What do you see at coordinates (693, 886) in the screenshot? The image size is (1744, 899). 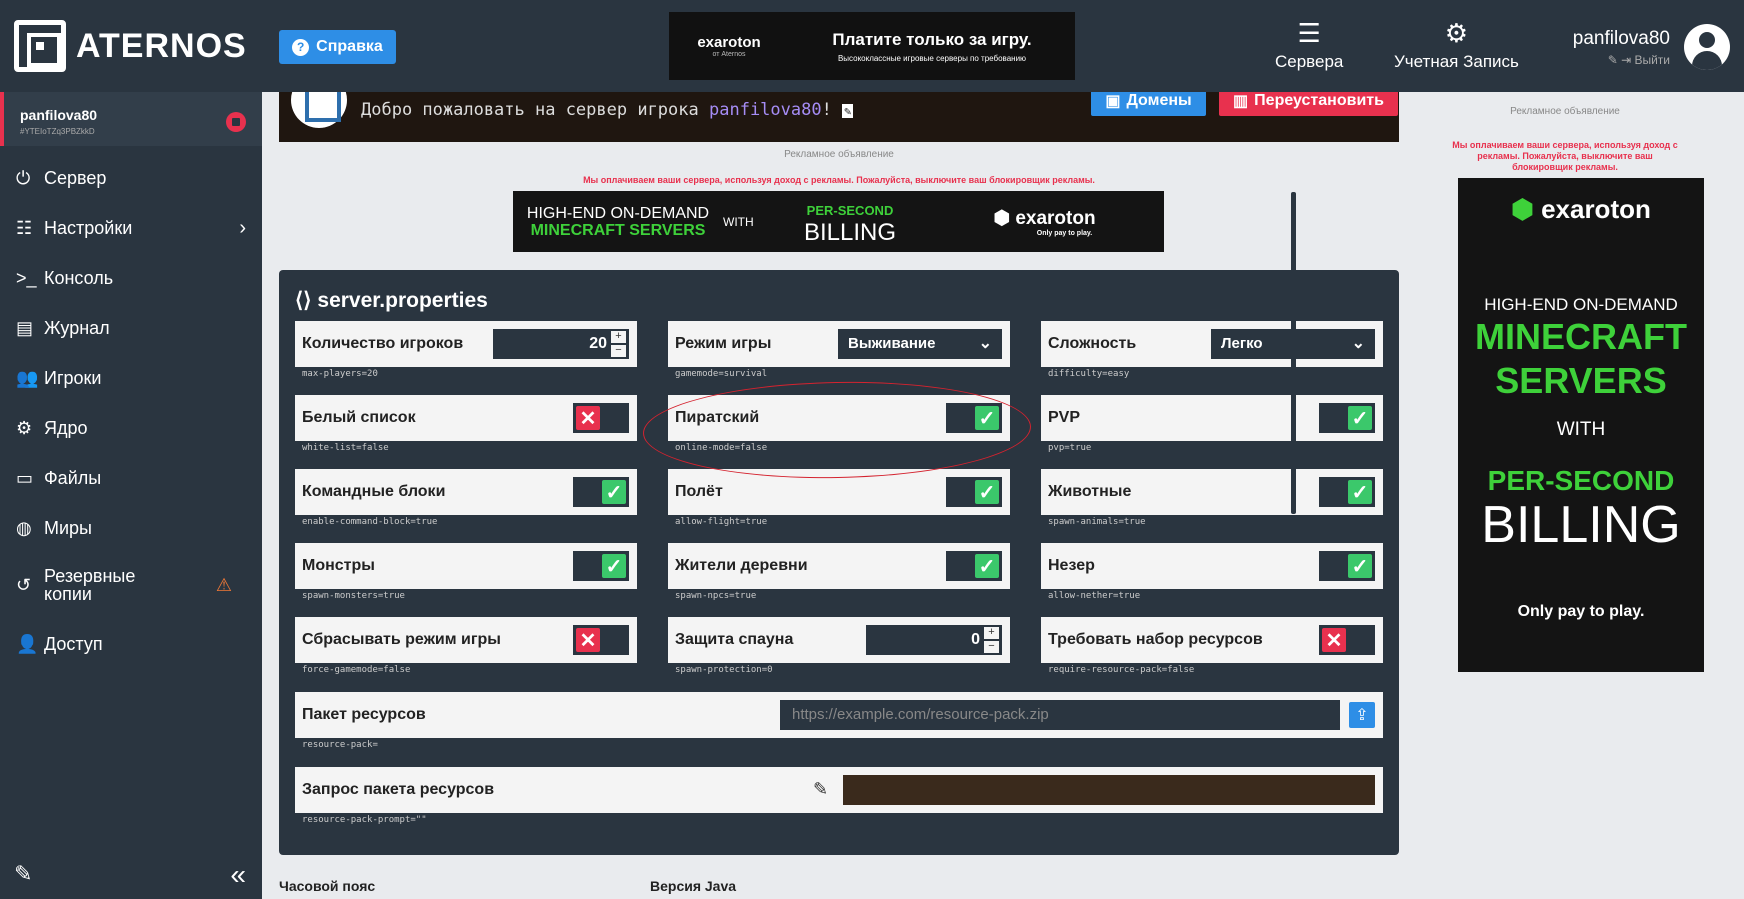 I see `java-version-label: Версия Java` at bounding box center [693, 886].